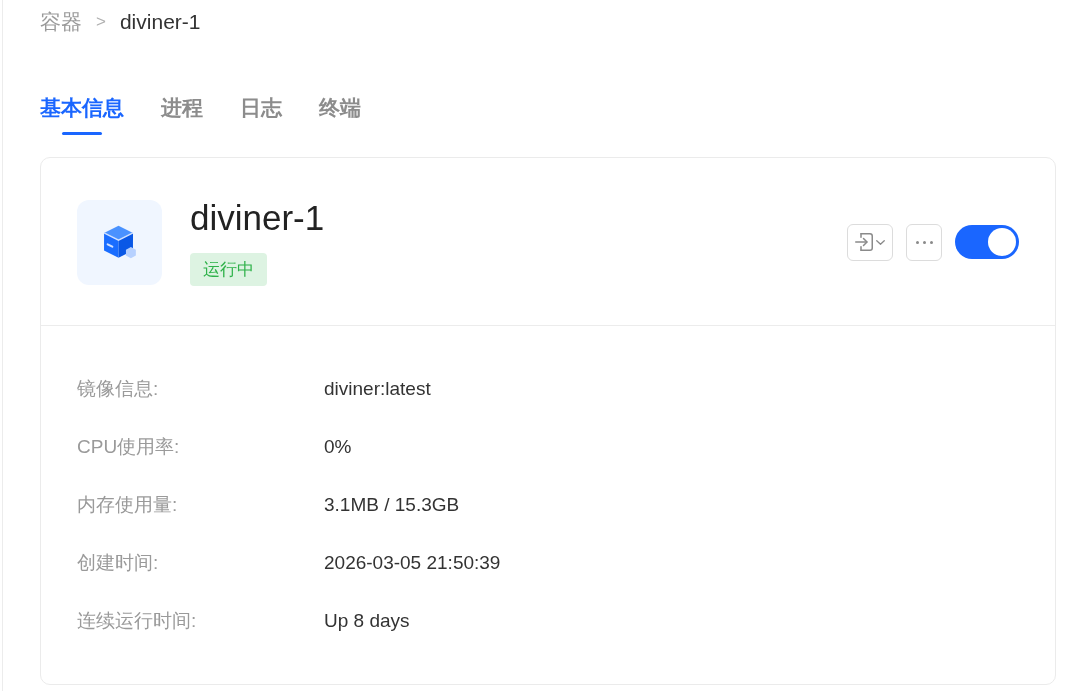 The image size is (1080, 691). I want to click on toggle-switch, so click(987, 242).